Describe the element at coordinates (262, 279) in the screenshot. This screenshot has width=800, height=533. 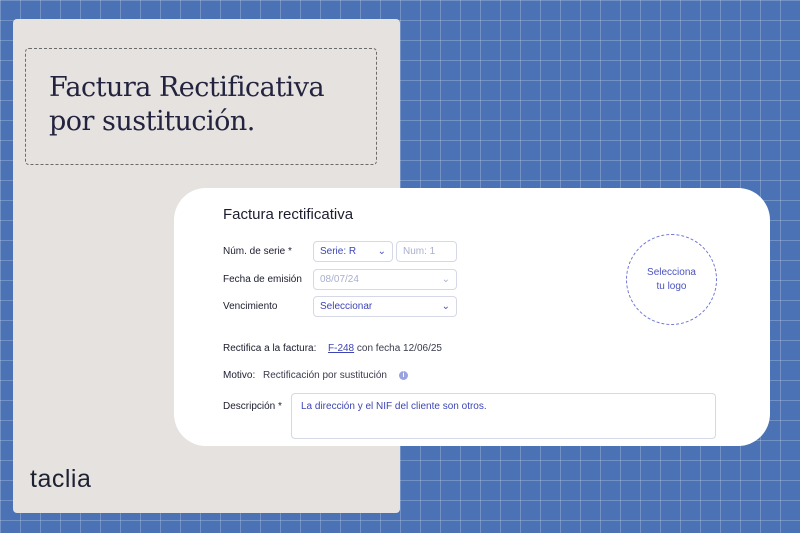
I see `fecha-label: Fecha de emisión` at that location.